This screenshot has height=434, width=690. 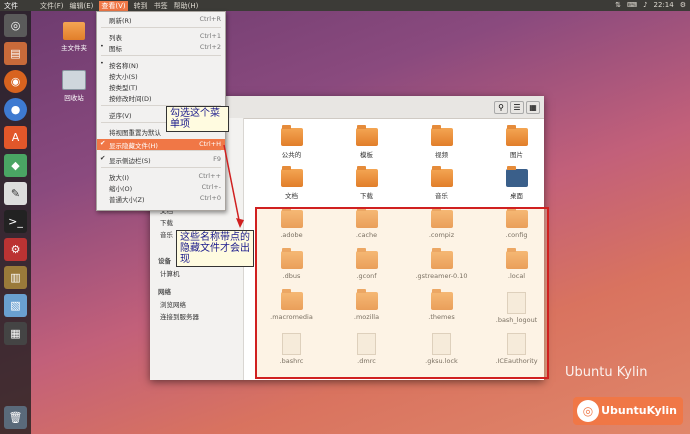 I want to click on ubuntu-kylin-watermark: Ubuntu Kylin, so click(x=606, y=372).